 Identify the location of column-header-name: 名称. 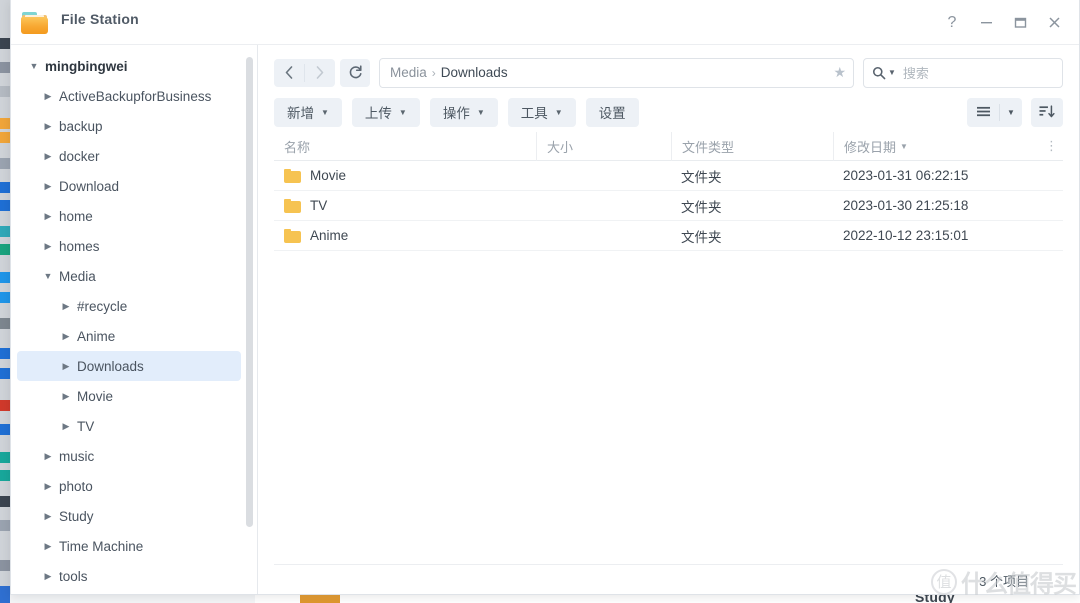
(405, 146).